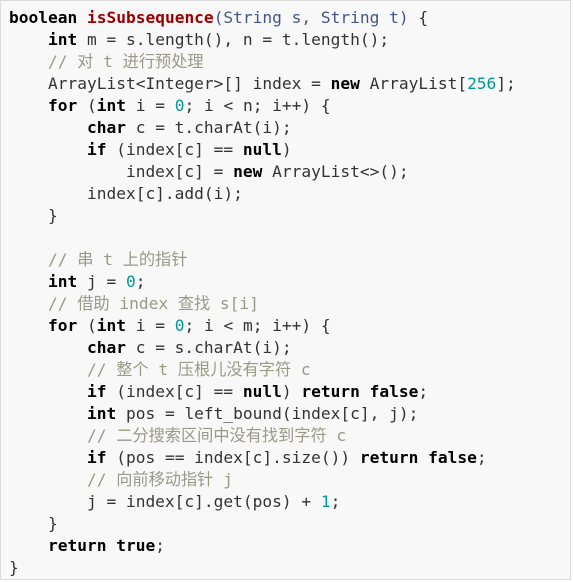 The height and width of the screenshot is (582, 573). I want to click on code-text: j = index[c].get(pos) +, so click(165, 501).